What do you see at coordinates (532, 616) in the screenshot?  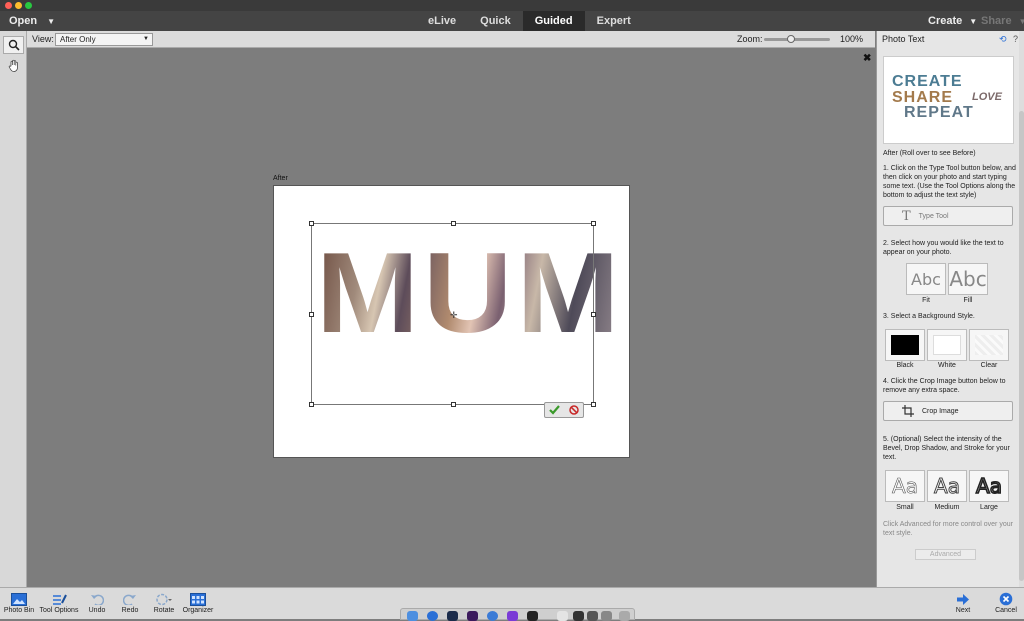 I see `terminal-dock-icon` at bounding box center [532, 616].